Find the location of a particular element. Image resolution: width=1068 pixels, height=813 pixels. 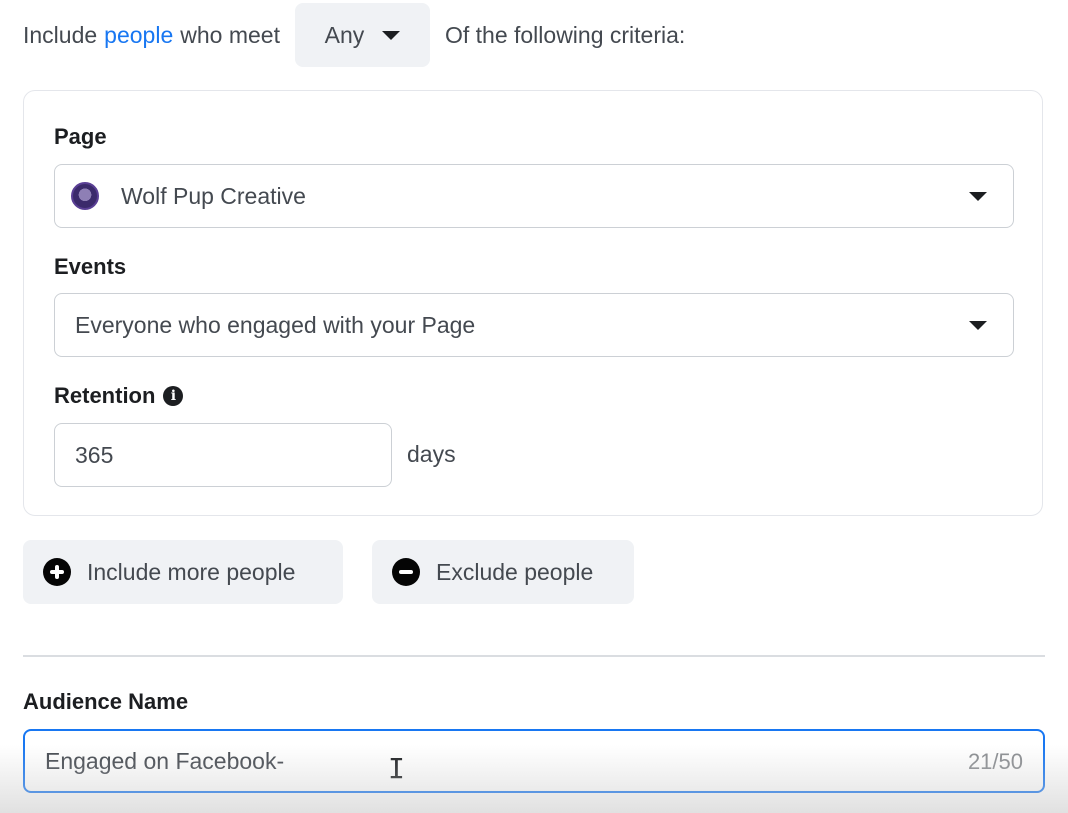

info-icon: i is located at coordinates (173, 396).